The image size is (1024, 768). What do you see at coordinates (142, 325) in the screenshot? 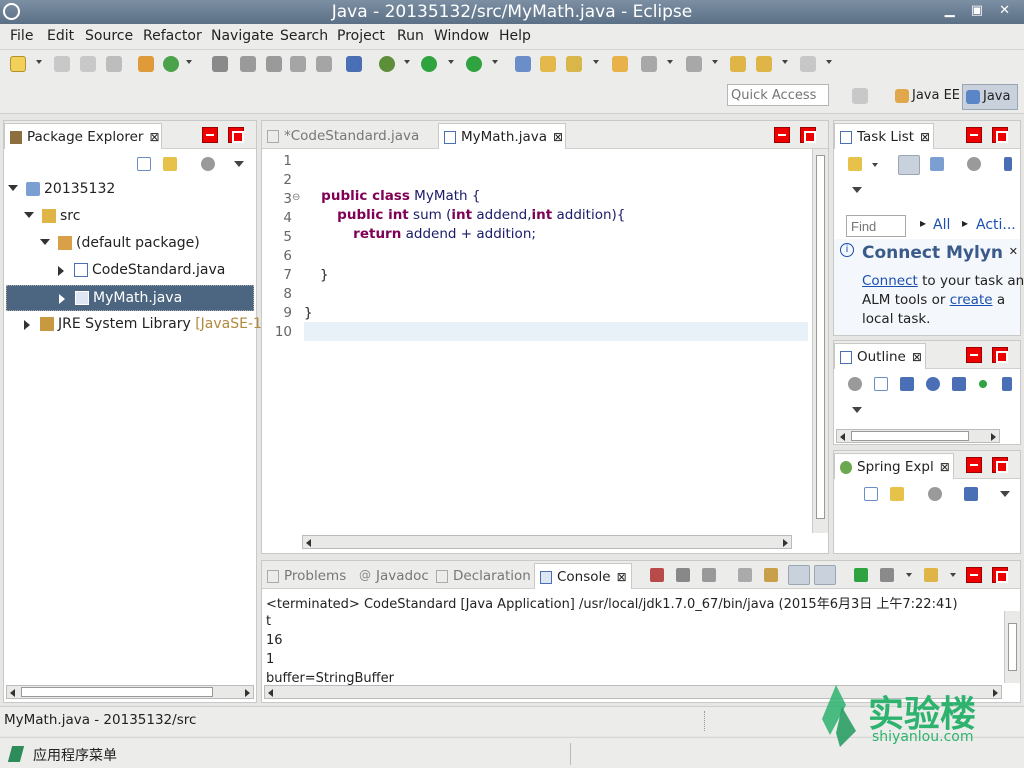
I see `tree-item-jre: JRE System Library [JavaSE-1.7]` at bounding box center [142, 325].